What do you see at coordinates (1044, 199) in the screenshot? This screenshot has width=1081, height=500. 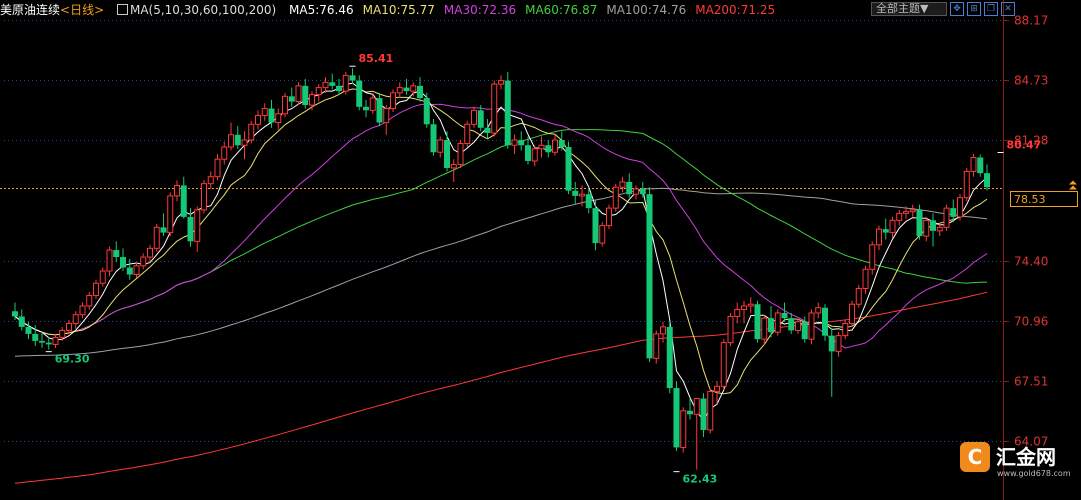 I see `current-price-tag: 78.53` at bounding box center [1044, 199].